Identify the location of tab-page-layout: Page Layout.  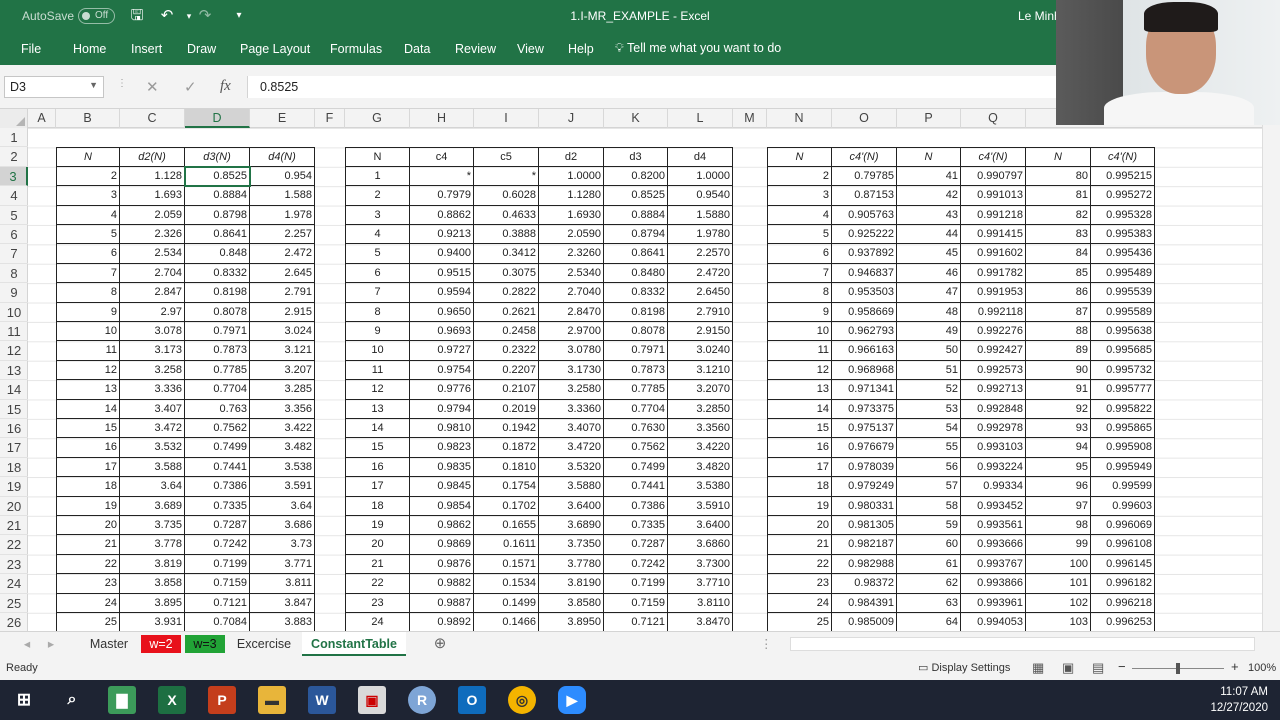
(275, 49).